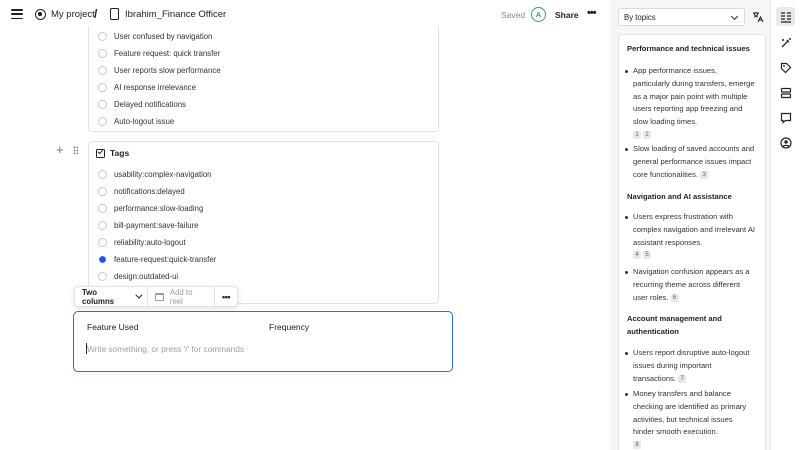  Describe the element at coordinates (785, 225) in the screenshot. I see `side-rail` at that location.